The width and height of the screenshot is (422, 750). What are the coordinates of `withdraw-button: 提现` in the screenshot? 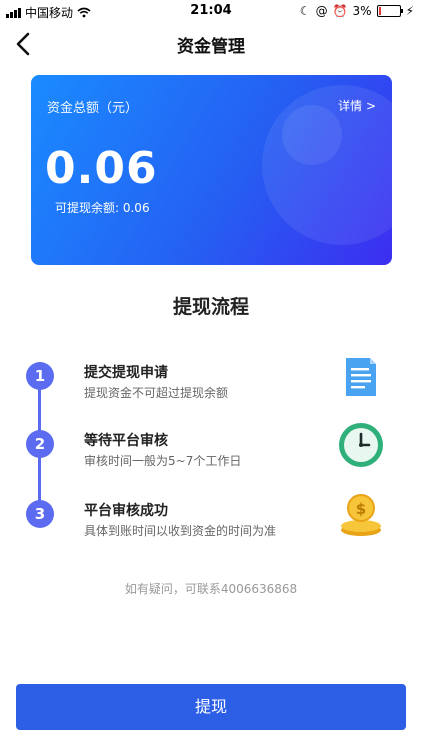 It's located at (211, 707).